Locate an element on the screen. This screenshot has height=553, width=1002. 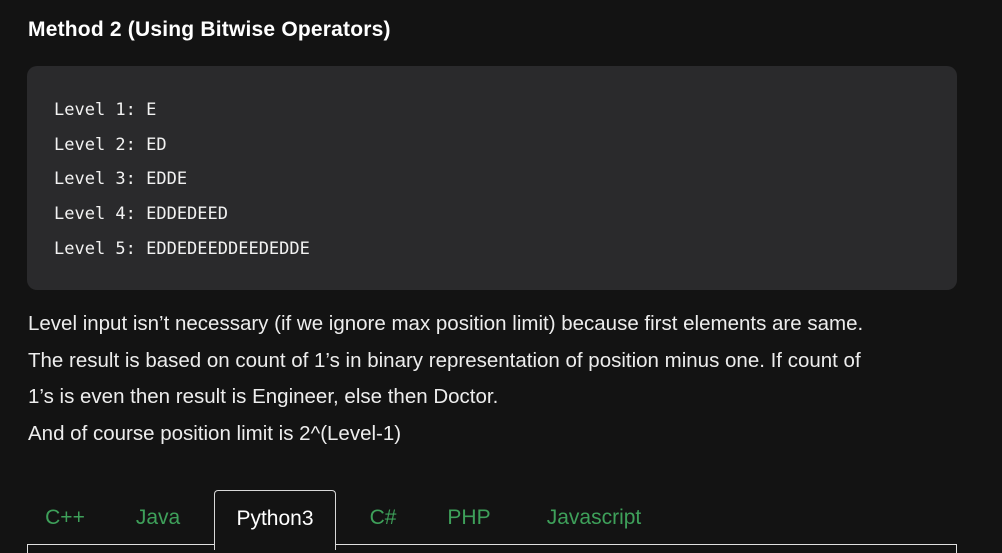
tab-java: Java is located at coordinates (158, 518).